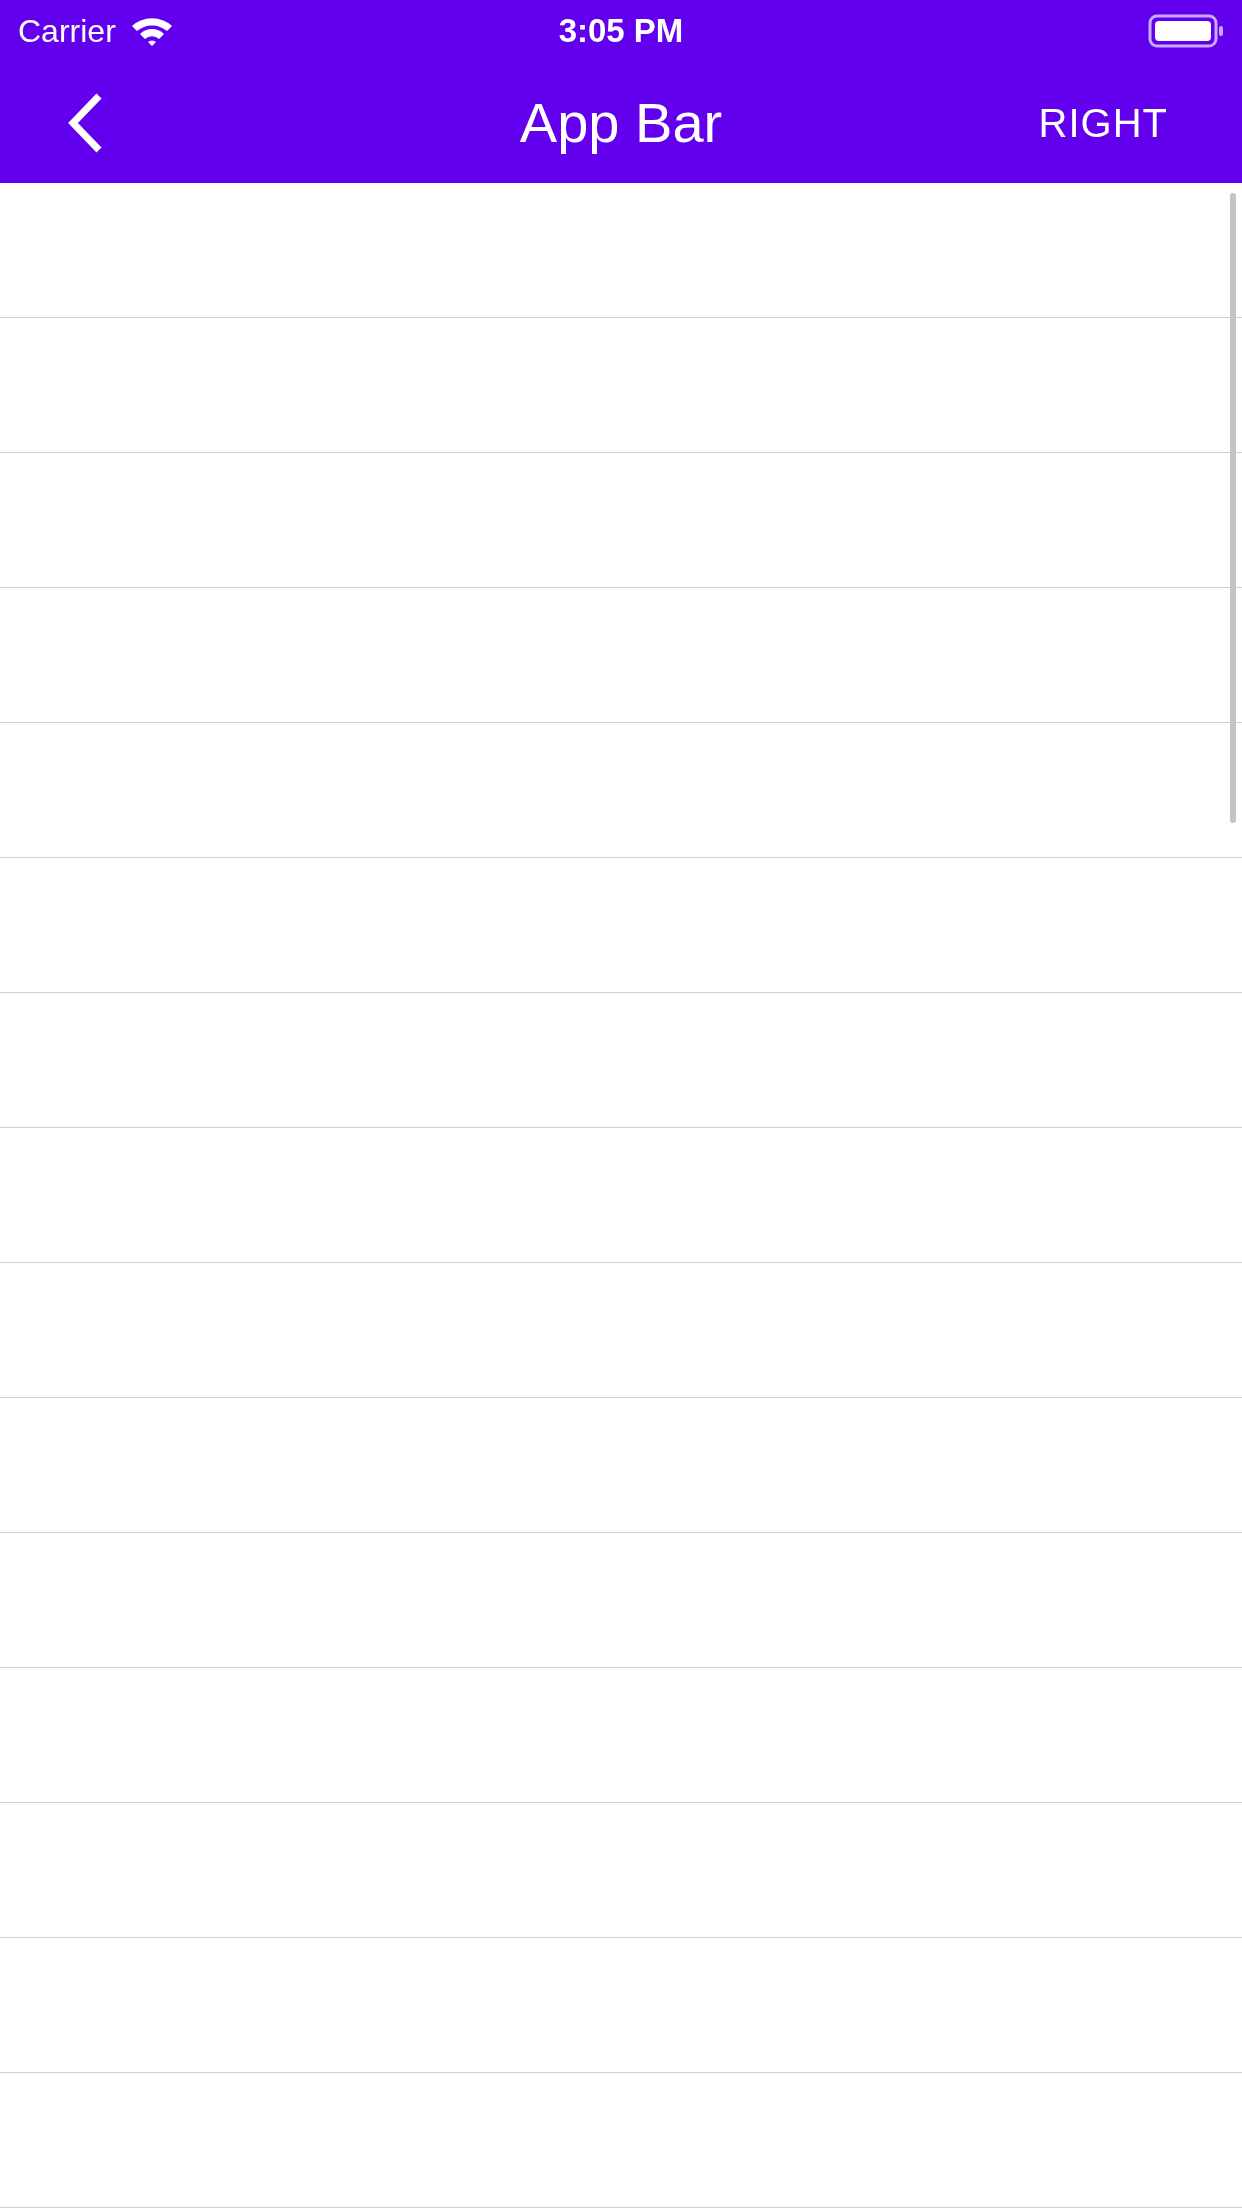 This screenshot has height=2208, width=1242. What do you see at coordinates (1103, 122) in the screenshot?
I see `right-action-button: RIGHT` at bounding box center [1103, 122].